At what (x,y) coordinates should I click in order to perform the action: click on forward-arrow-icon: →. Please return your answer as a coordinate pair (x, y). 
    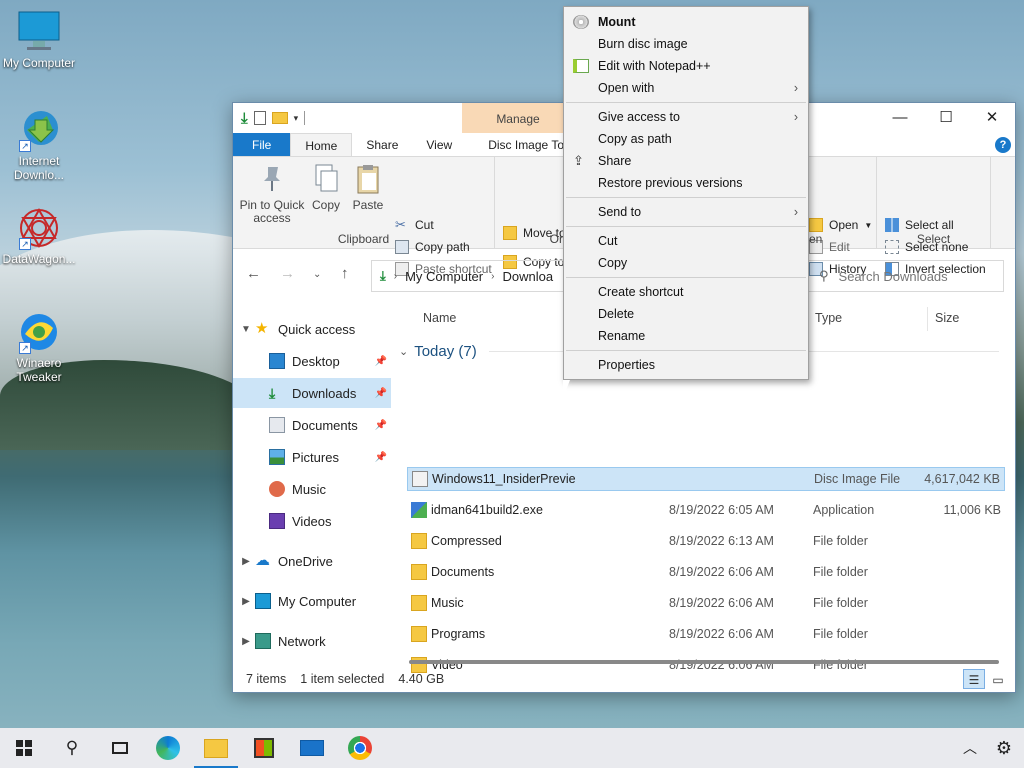
    Looking at the image, I should click on (287, 273).